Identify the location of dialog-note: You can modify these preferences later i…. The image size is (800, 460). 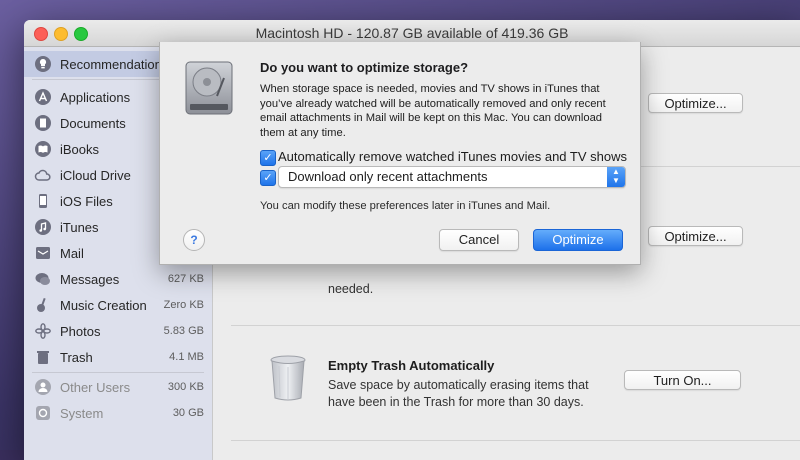
(405, 206).